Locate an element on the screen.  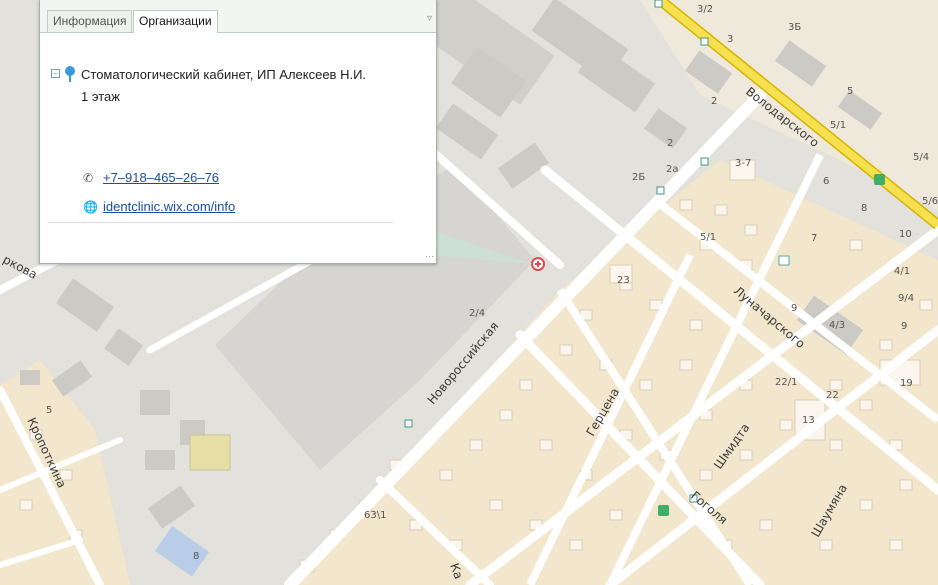
house-number: 23 is located at coordinates (623, 280).